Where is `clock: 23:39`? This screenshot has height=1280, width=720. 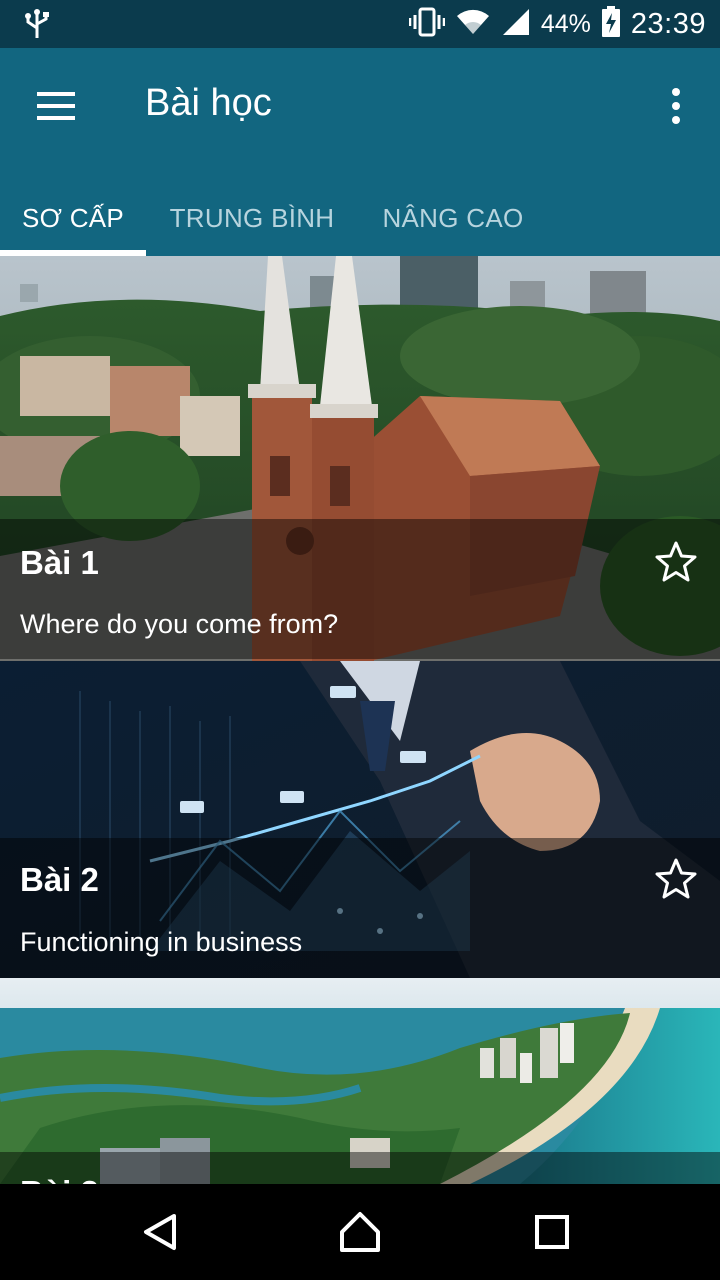
clock: 23:39 is located at coordinates (668, 23).